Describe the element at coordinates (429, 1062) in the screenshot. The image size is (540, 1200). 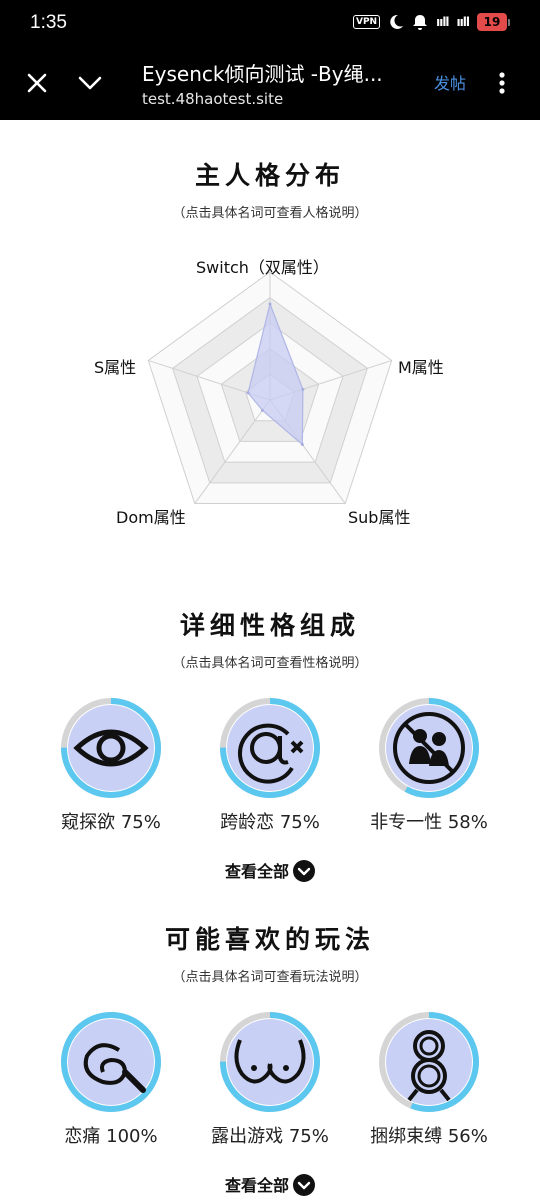
I see `play-ring-bondage` at that location.